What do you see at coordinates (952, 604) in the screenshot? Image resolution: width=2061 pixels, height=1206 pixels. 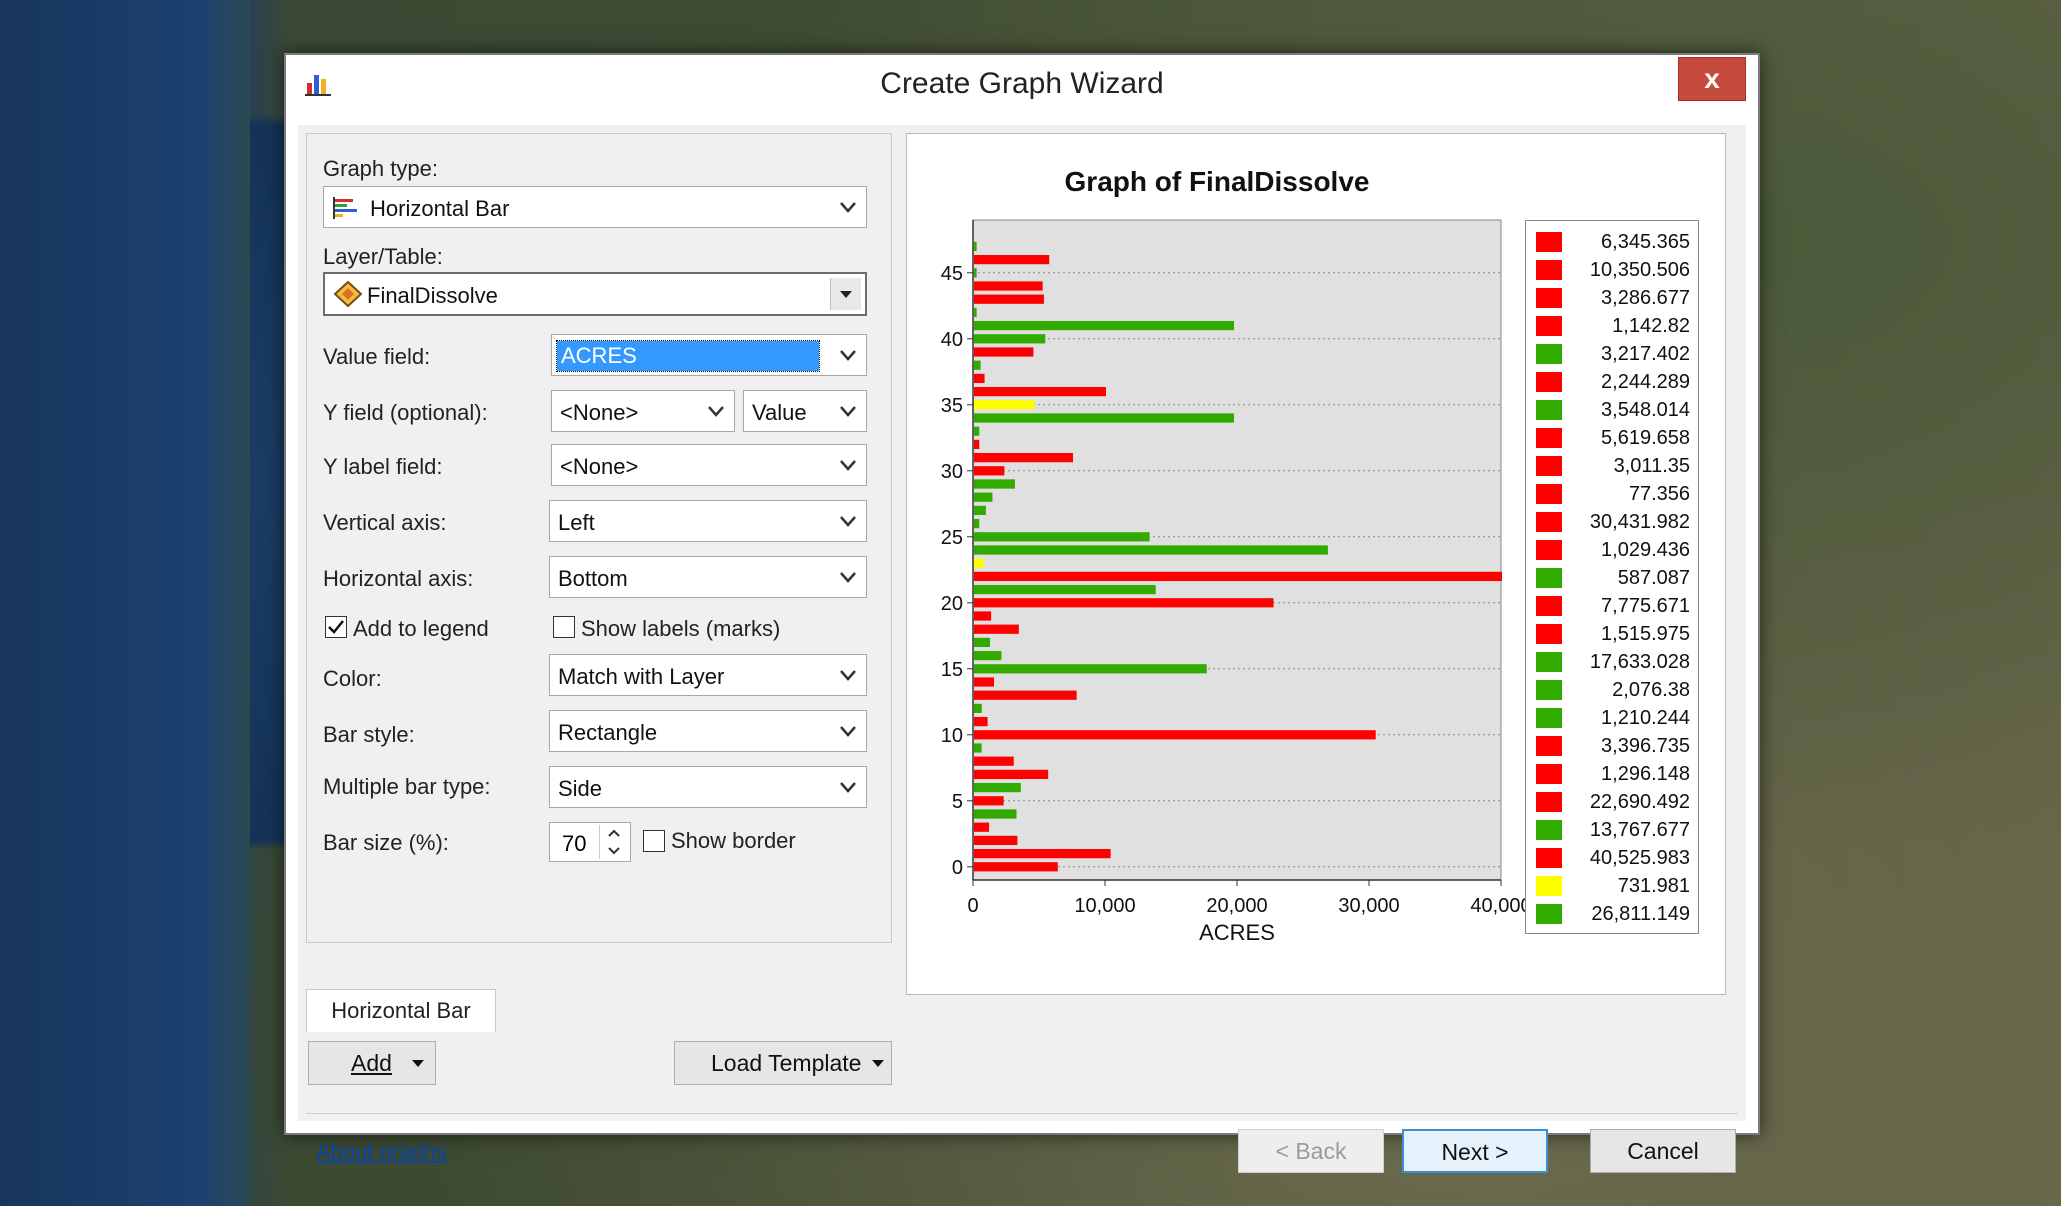 I see `y-tick-label: 20` at bounding box center [952, 604].